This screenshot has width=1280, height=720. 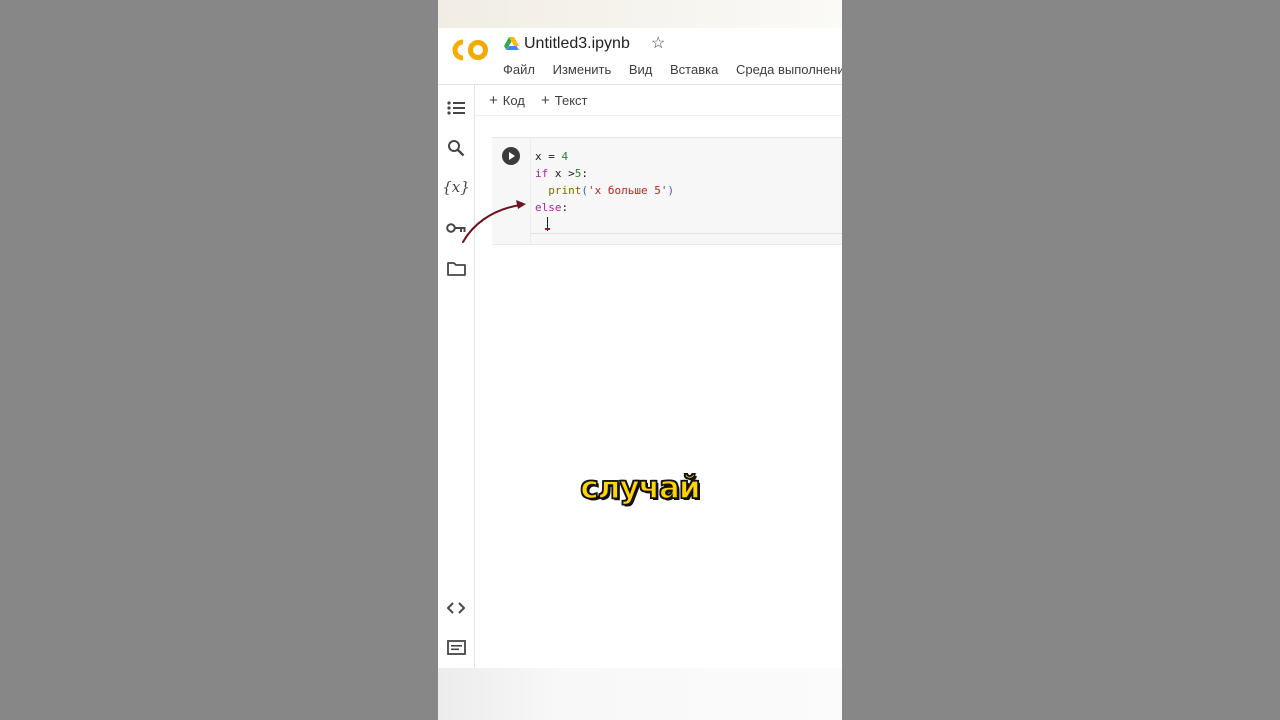 I want to click on terminal-icon, so click(x=456, y=647).